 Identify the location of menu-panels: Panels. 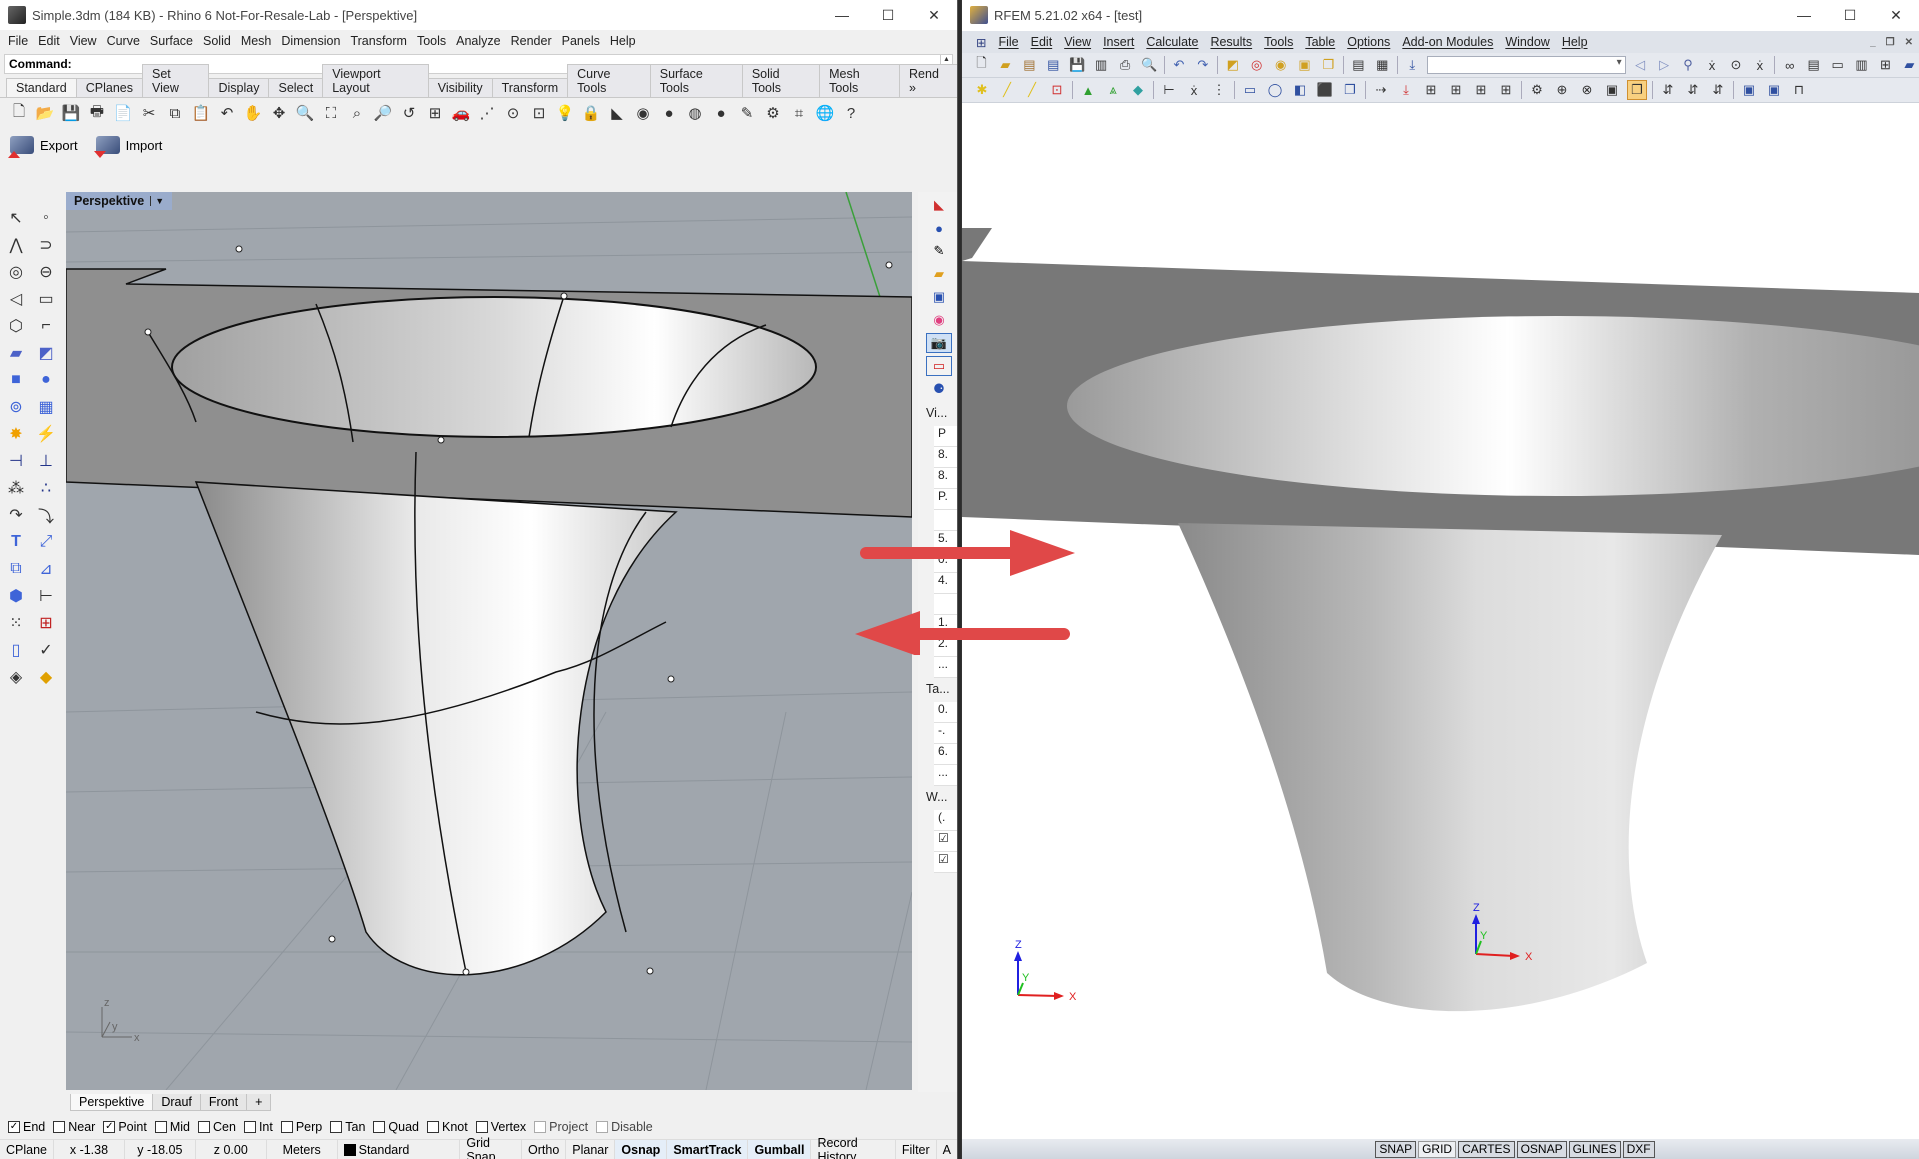
(584, 41).